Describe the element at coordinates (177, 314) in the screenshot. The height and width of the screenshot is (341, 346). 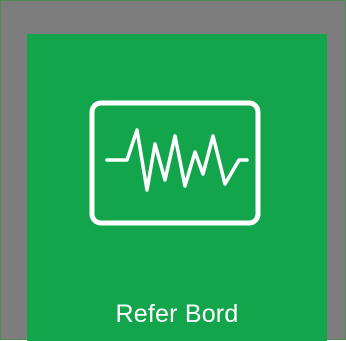
I see `tile-label: Refer Bord` at that location.